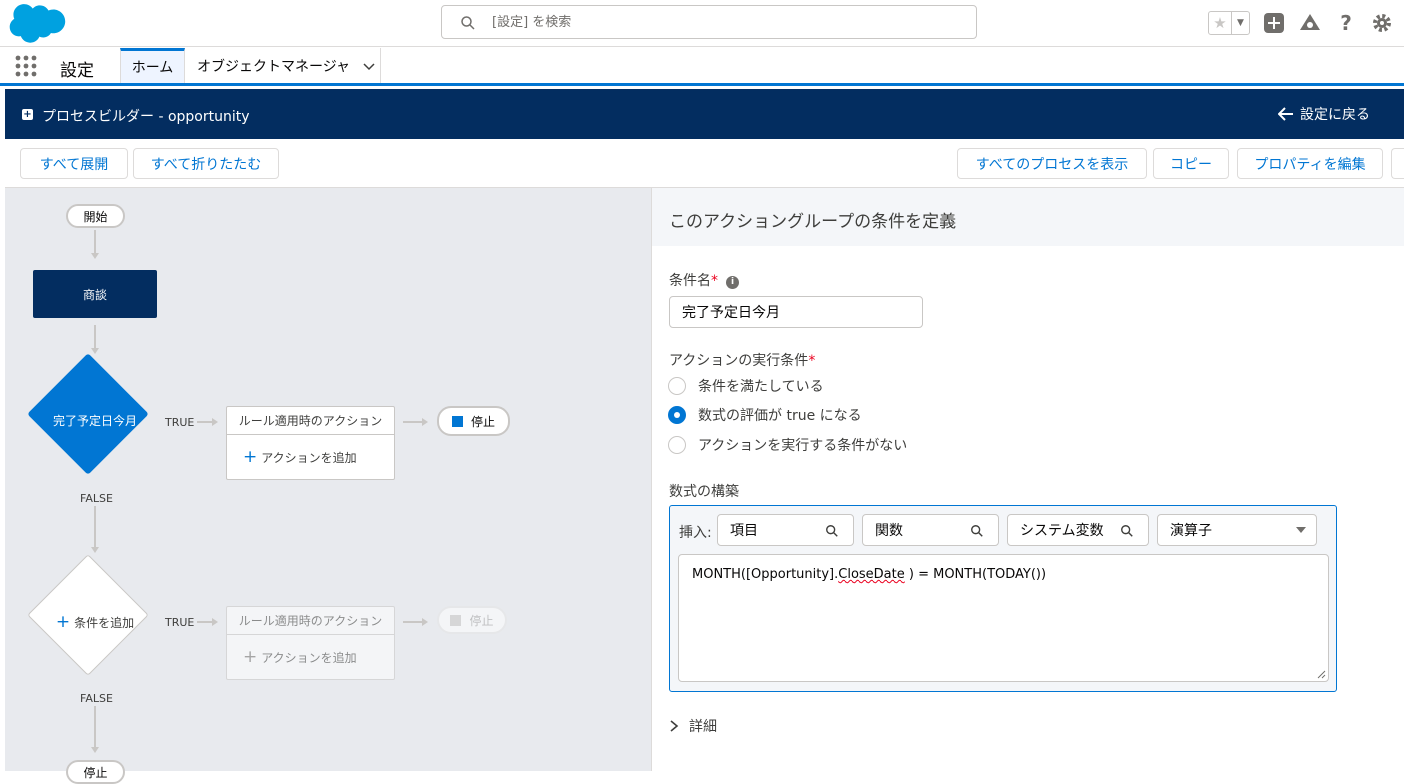  Describe the element at coordinates (1191, 163) in the screenshot. I see `copy-button: コピー` at that location.